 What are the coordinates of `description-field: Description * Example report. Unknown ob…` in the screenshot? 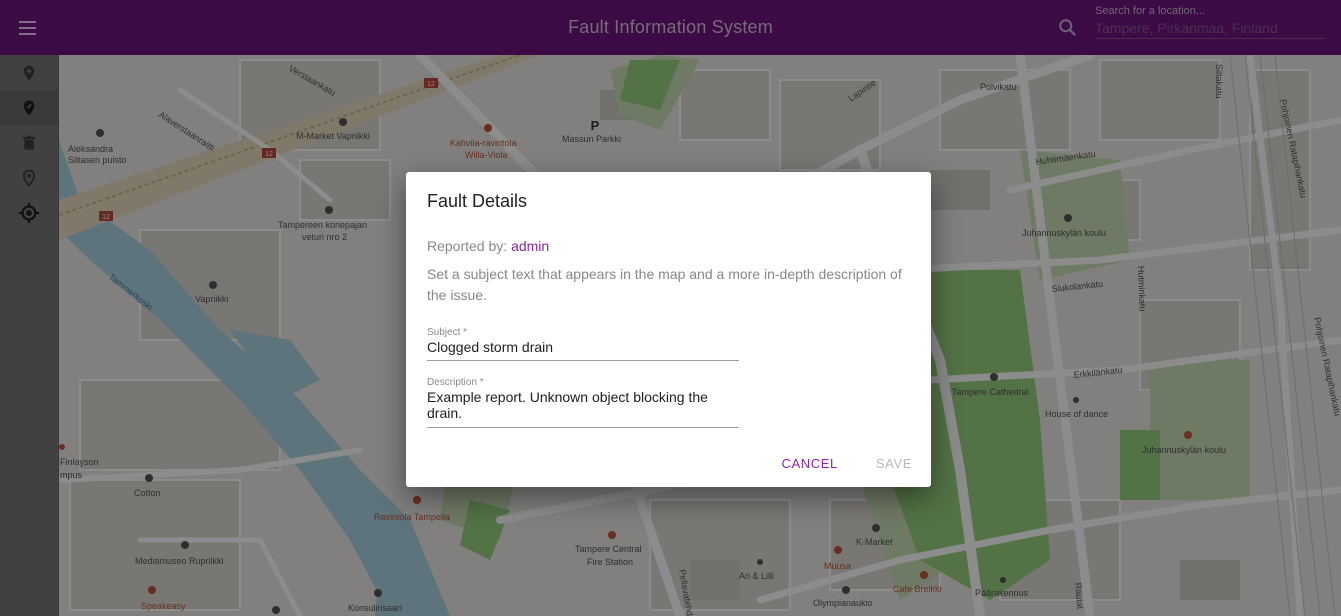 It's located at (583, 402).